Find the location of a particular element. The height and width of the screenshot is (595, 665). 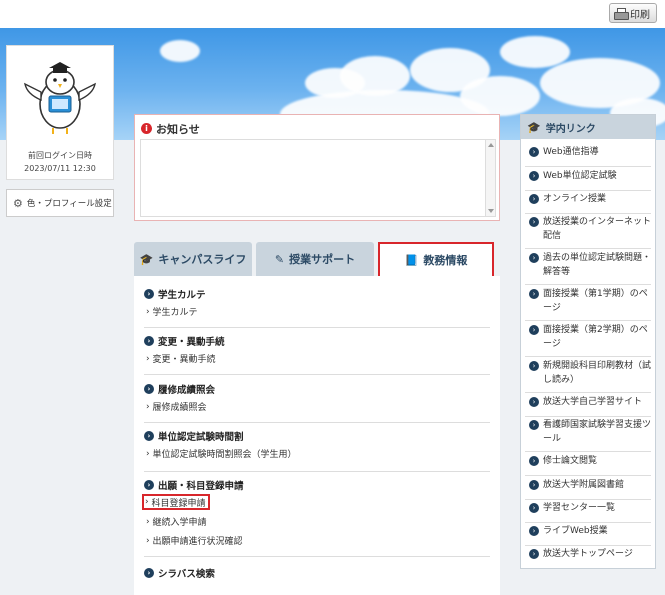

book-icon: 📘 is located at coordinates (411, 260).